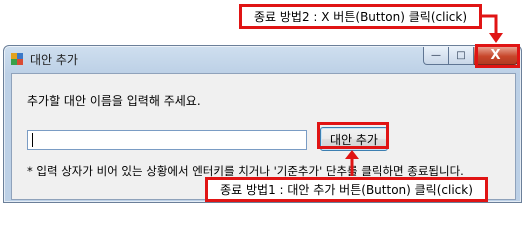 This screenshot has width=525, height=240. I want to click on annotation-close-method-1: 종료 방법1 : 대안 추가 버튼(Button) 클릭(click), so click(346, 189).